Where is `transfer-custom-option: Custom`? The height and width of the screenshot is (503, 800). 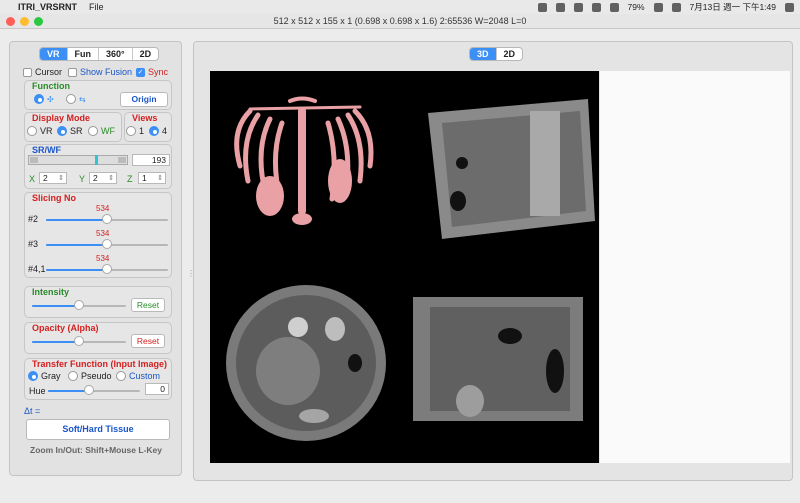 transfer-custom-option: Custom is located at coordinates (138, 376).